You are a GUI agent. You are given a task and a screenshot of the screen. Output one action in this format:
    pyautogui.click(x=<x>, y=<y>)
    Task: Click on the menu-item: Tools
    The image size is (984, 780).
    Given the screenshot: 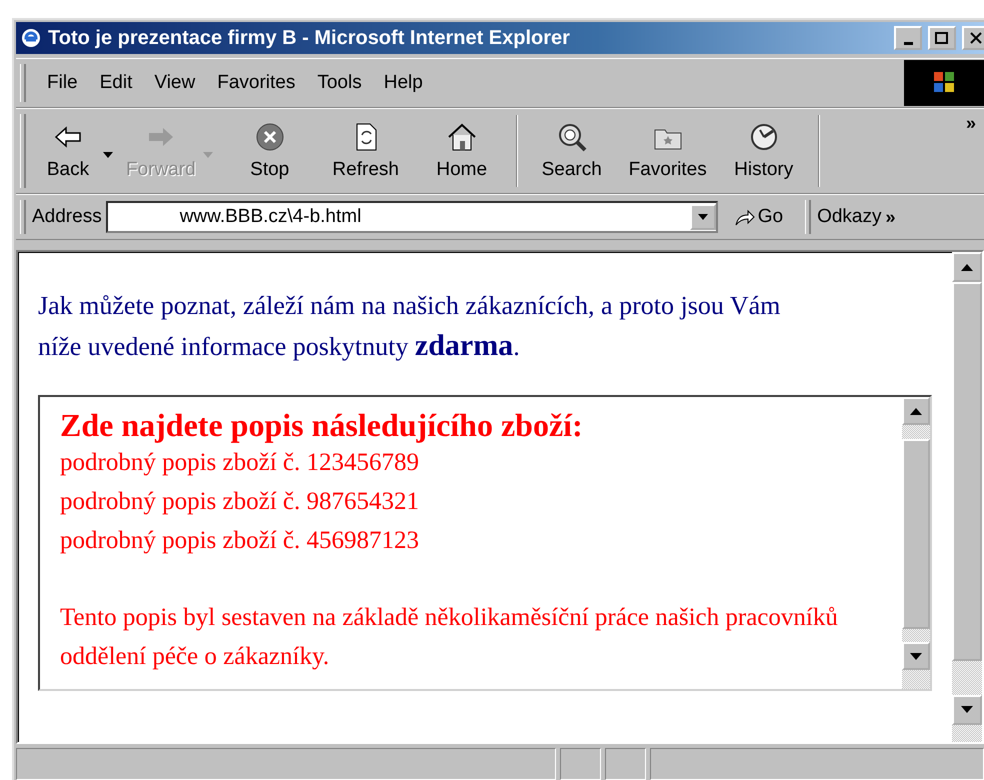 What is the action you would take?
    pyautogui.click(x=339, y=83)
    